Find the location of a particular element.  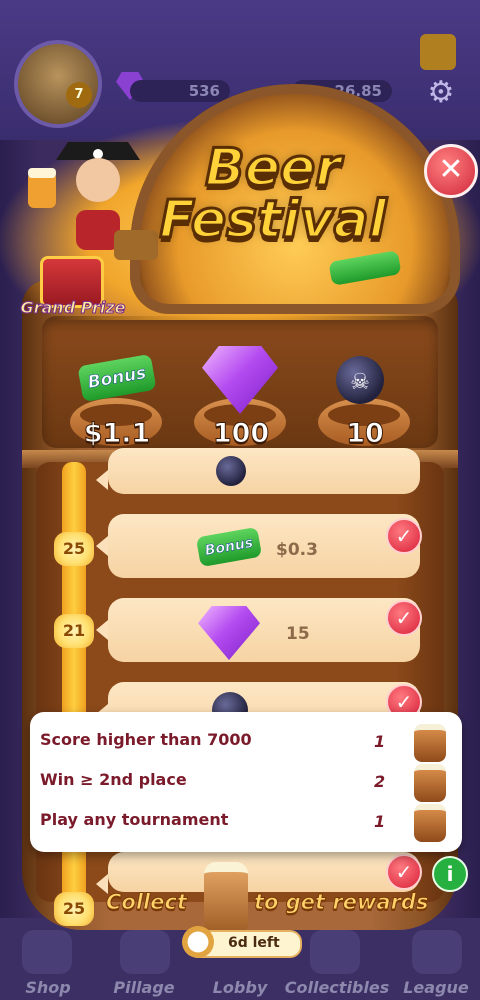

avatar is located at coordinates (58, 84).